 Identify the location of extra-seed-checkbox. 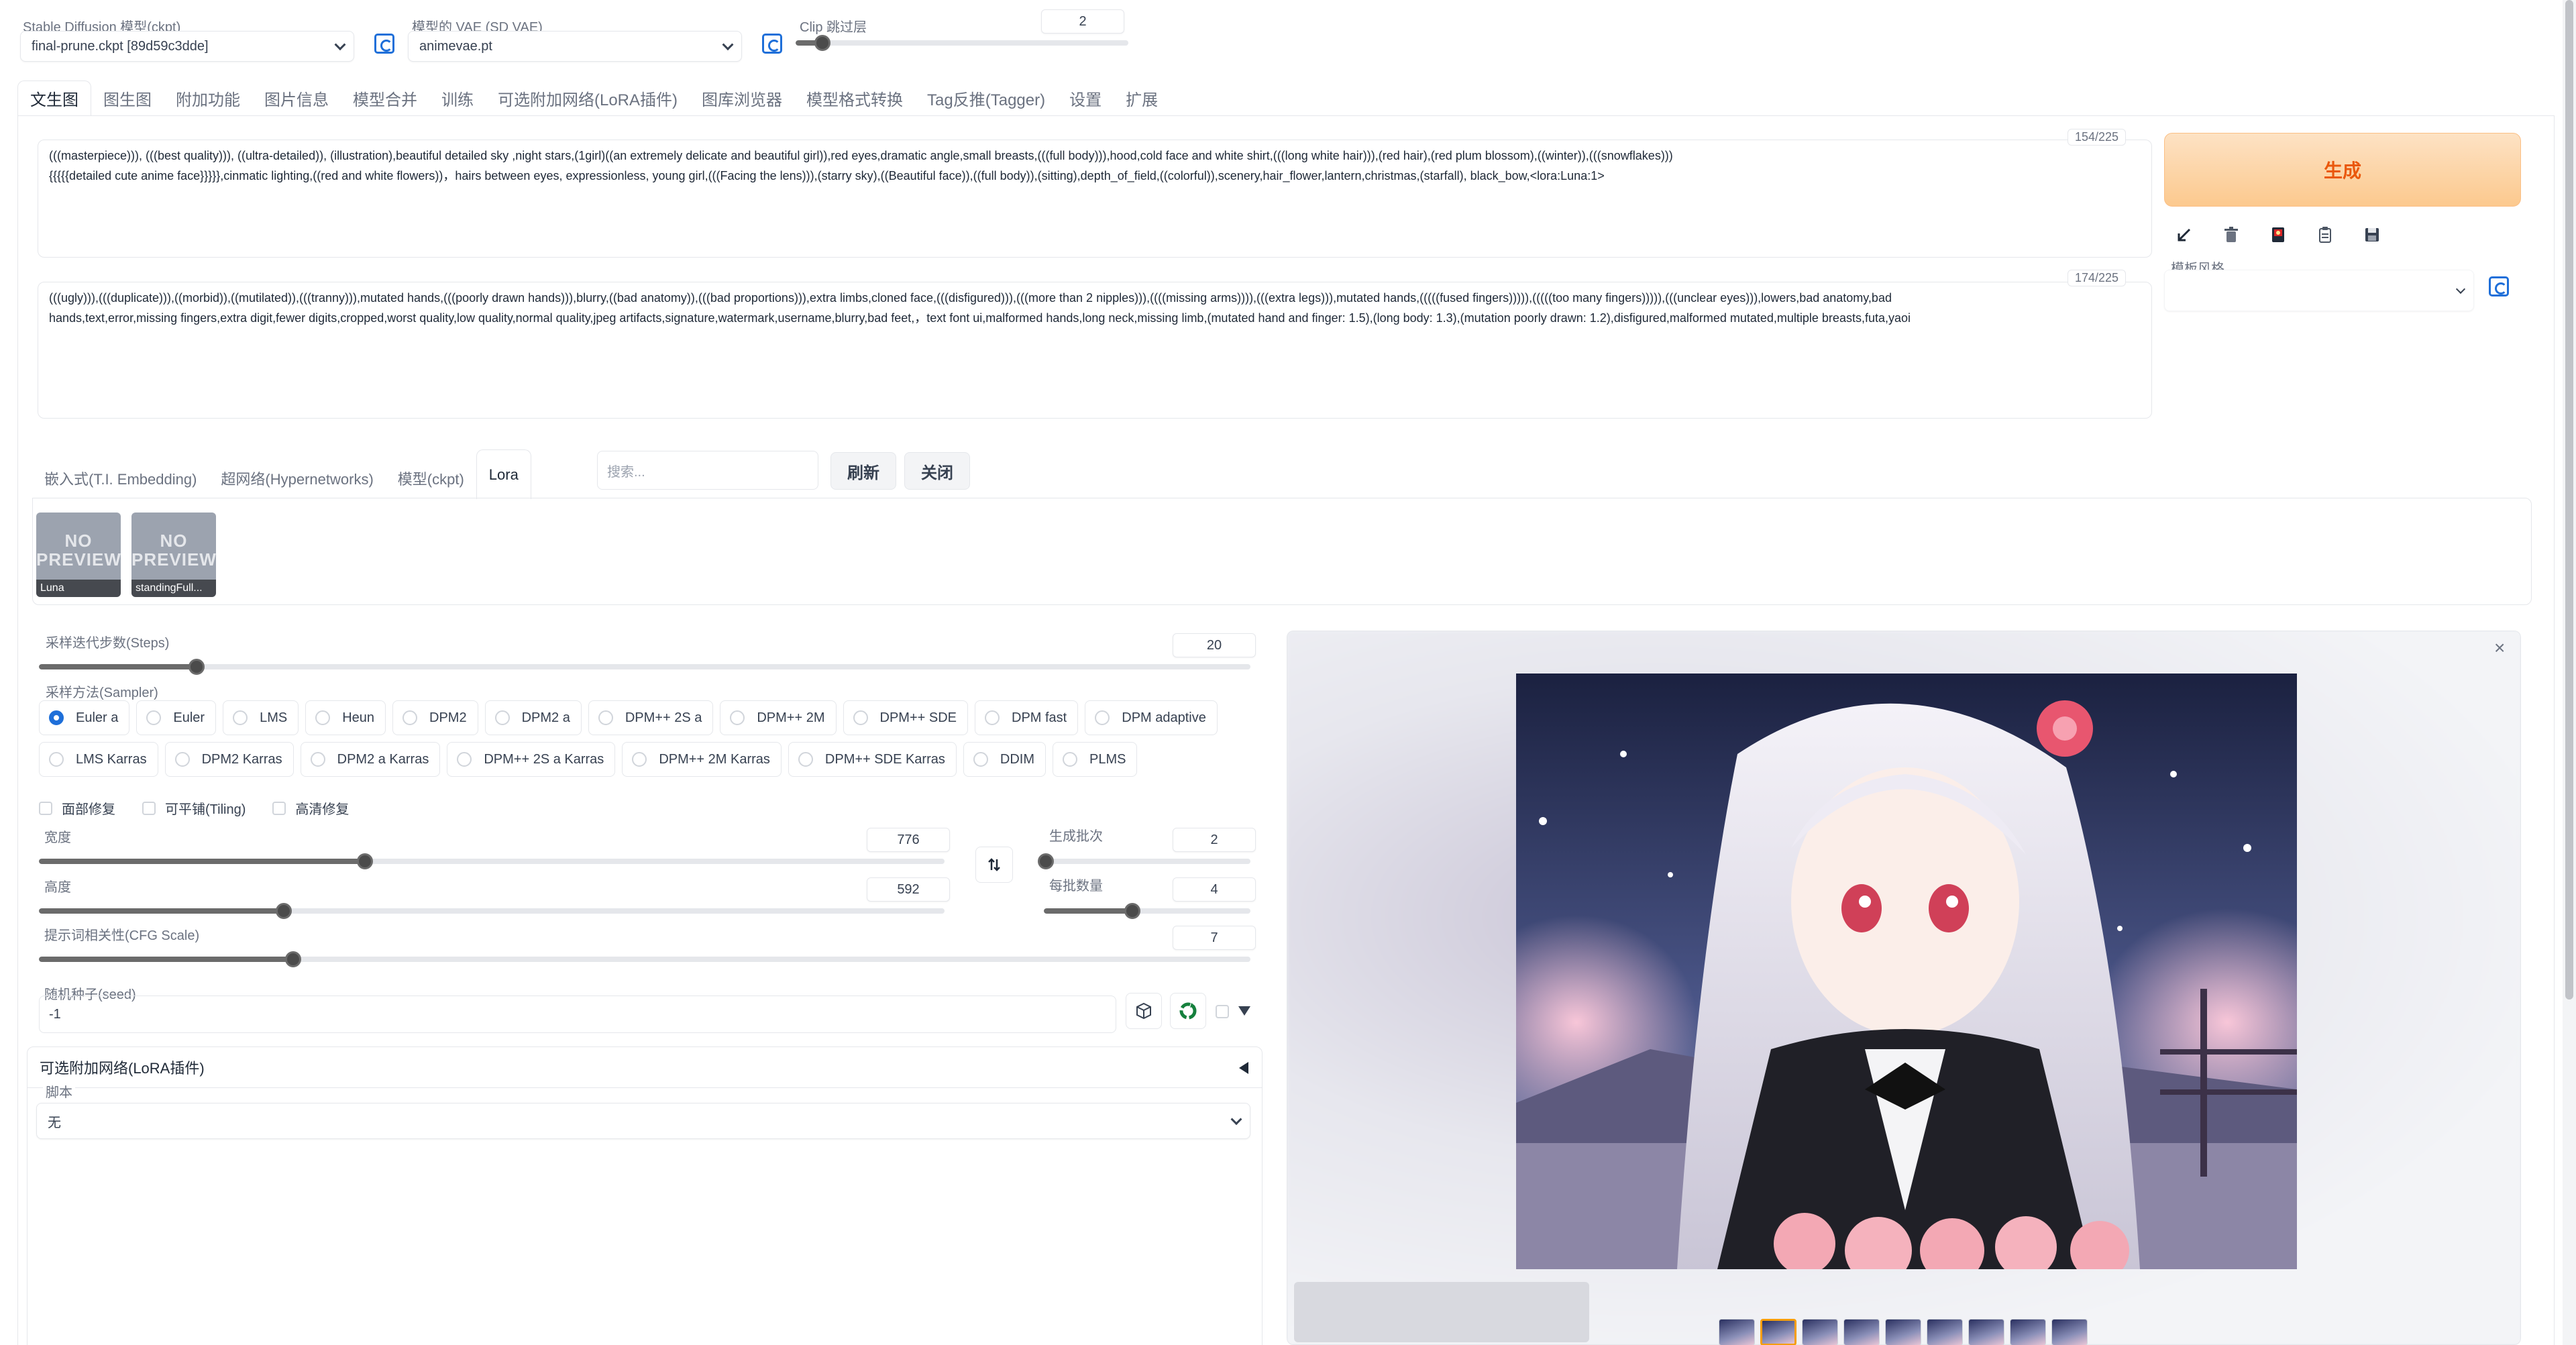
(1222, 1011).